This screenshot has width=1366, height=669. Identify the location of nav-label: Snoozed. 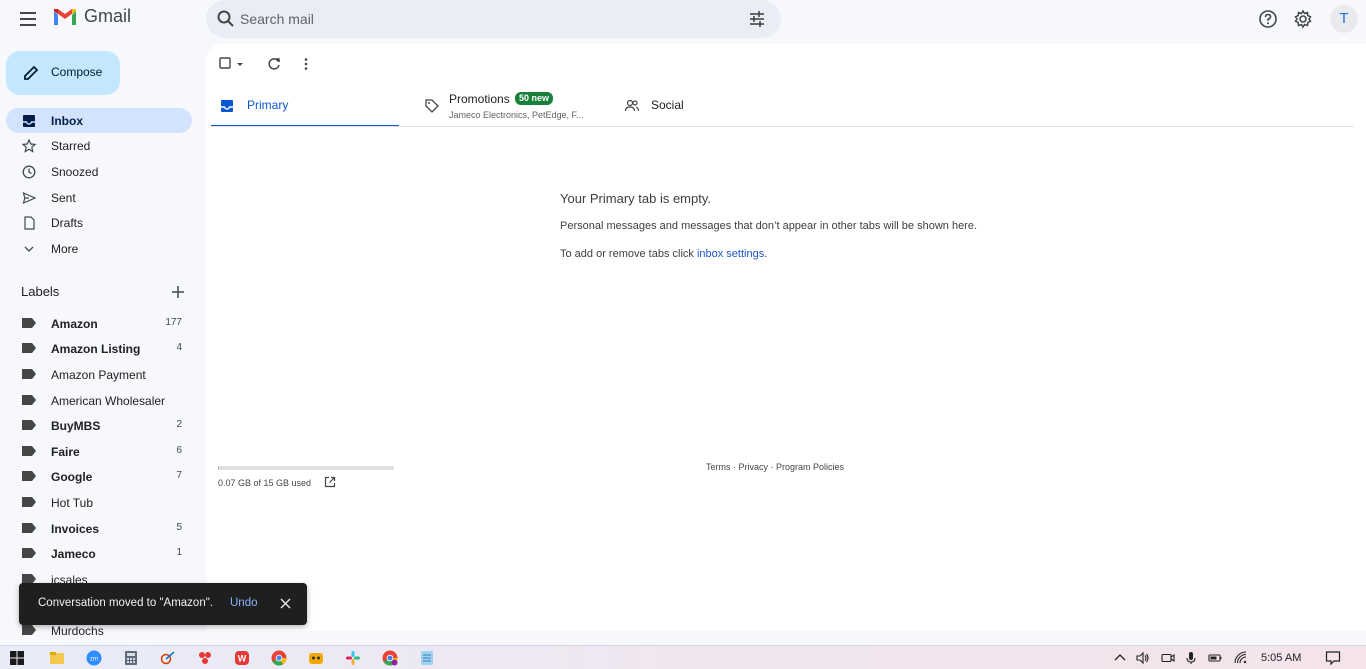
(75, 172).